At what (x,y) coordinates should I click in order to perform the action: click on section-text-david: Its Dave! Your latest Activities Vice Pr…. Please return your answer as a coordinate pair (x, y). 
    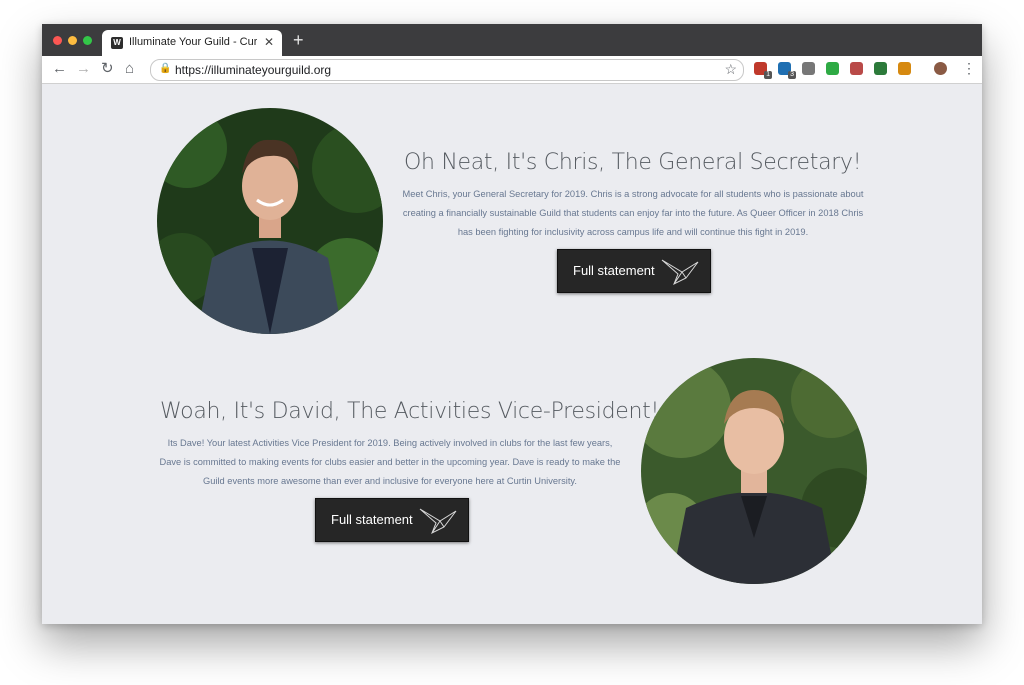
    Looking at the image, I should click on (390, 462).